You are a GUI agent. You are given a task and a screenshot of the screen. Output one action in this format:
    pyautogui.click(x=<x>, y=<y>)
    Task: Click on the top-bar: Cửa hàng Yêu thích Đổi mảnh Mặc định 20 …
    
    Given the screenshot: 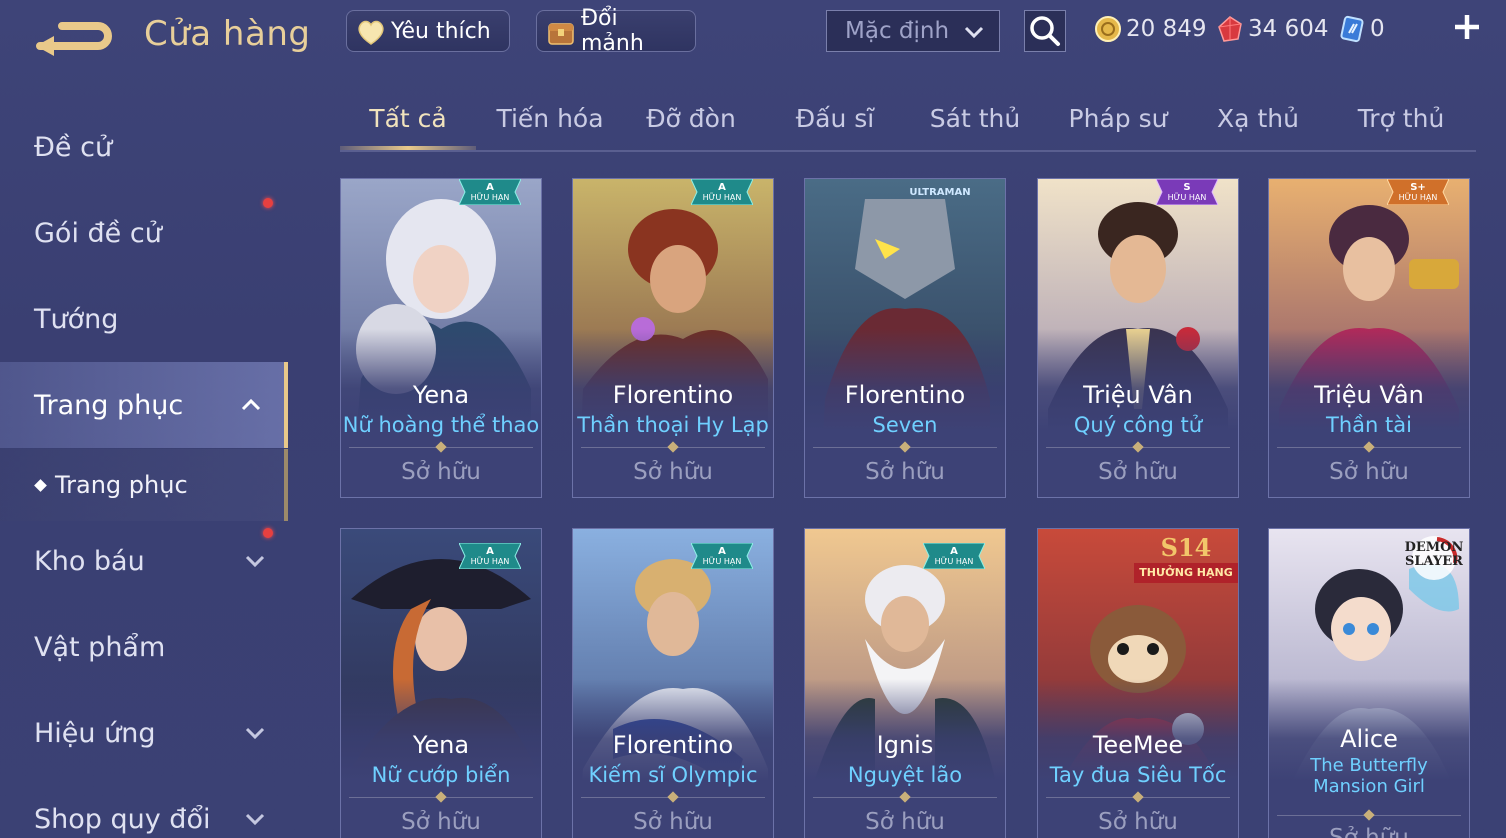 What is the action you would take?
    pyautogui.click(x=753, y=35)
    